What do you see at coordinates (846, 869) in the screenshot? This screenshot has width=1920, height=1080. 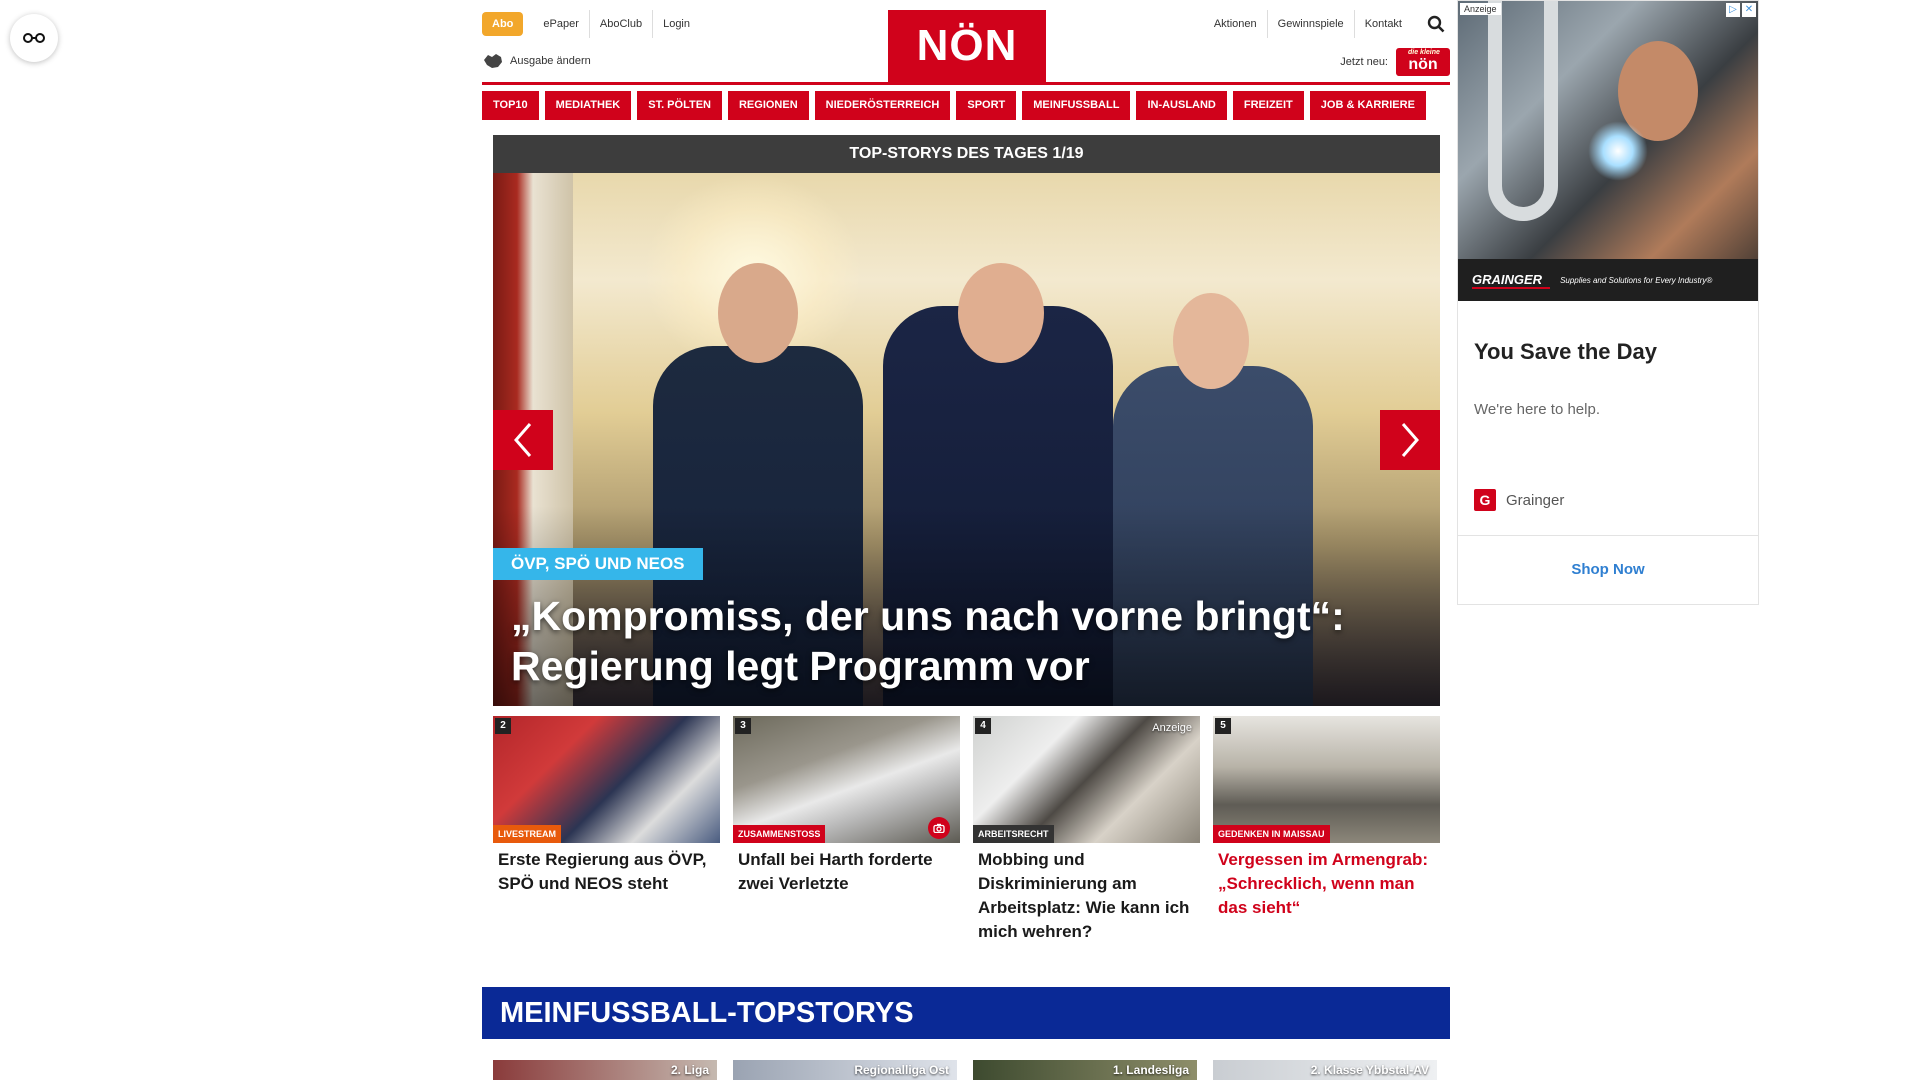 I see `story-title: Unfall bei Harth forderte zwei Verletzte` at bounding box center [846, 869].